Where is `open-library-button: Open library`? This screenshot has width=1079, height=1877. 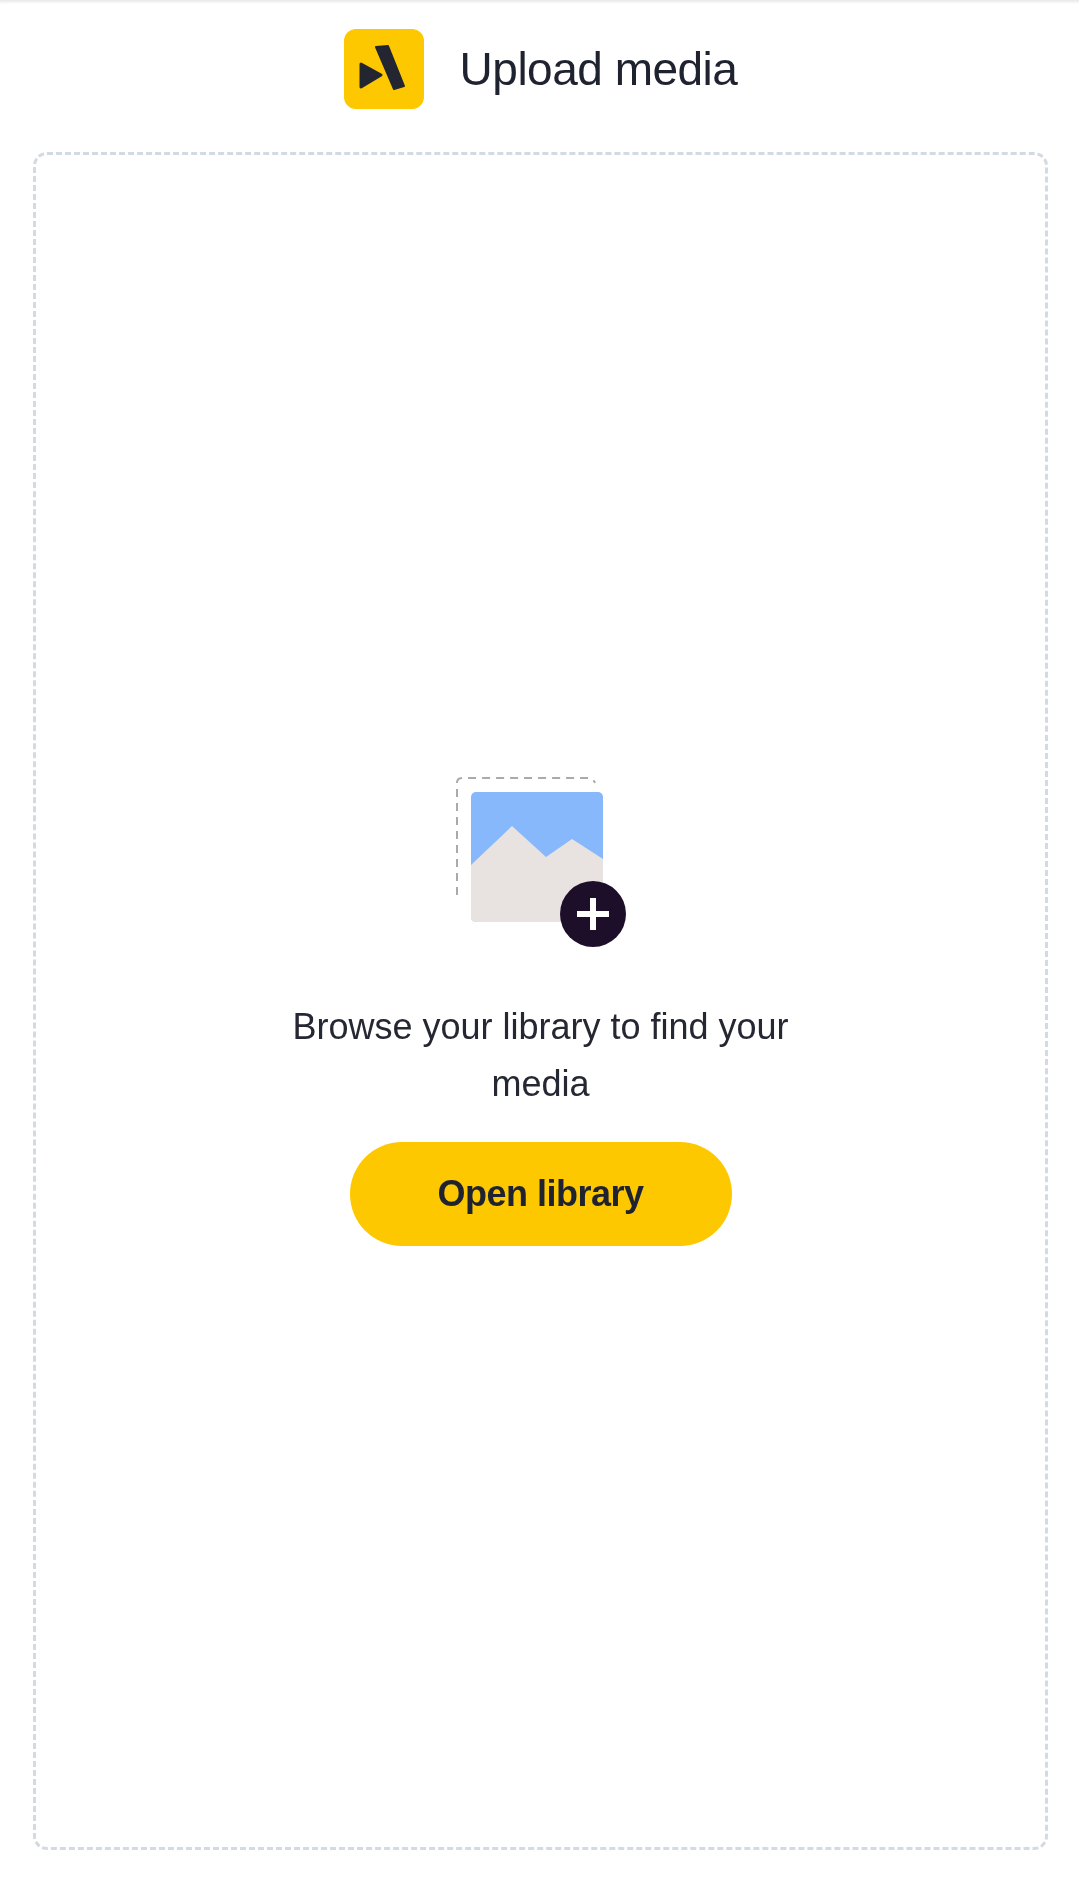
open-library-button: Open library is located at coordinates (540, 1194).